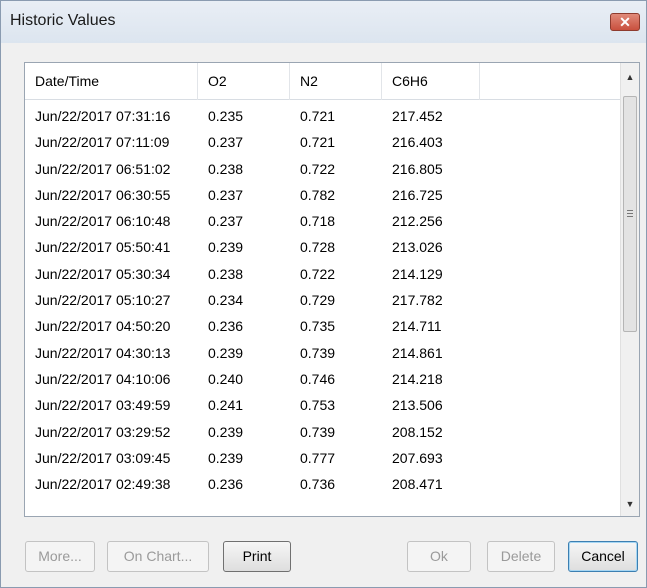  Describe the element at coordinates (417, 116) in the screenshot. I see `cell-c6h6: 217.452` at that location.